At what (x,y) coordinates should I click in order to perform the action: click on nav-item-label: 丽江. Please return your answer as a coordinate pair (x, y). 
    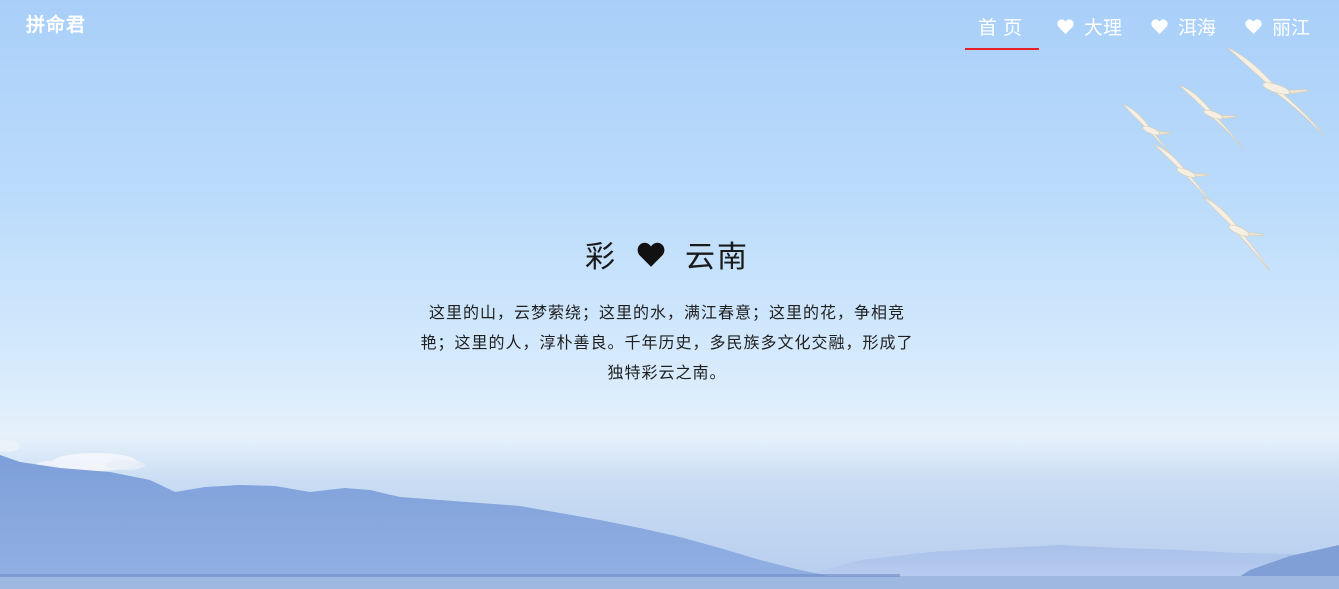
    Looking at the image, I should click on (1290, 27).